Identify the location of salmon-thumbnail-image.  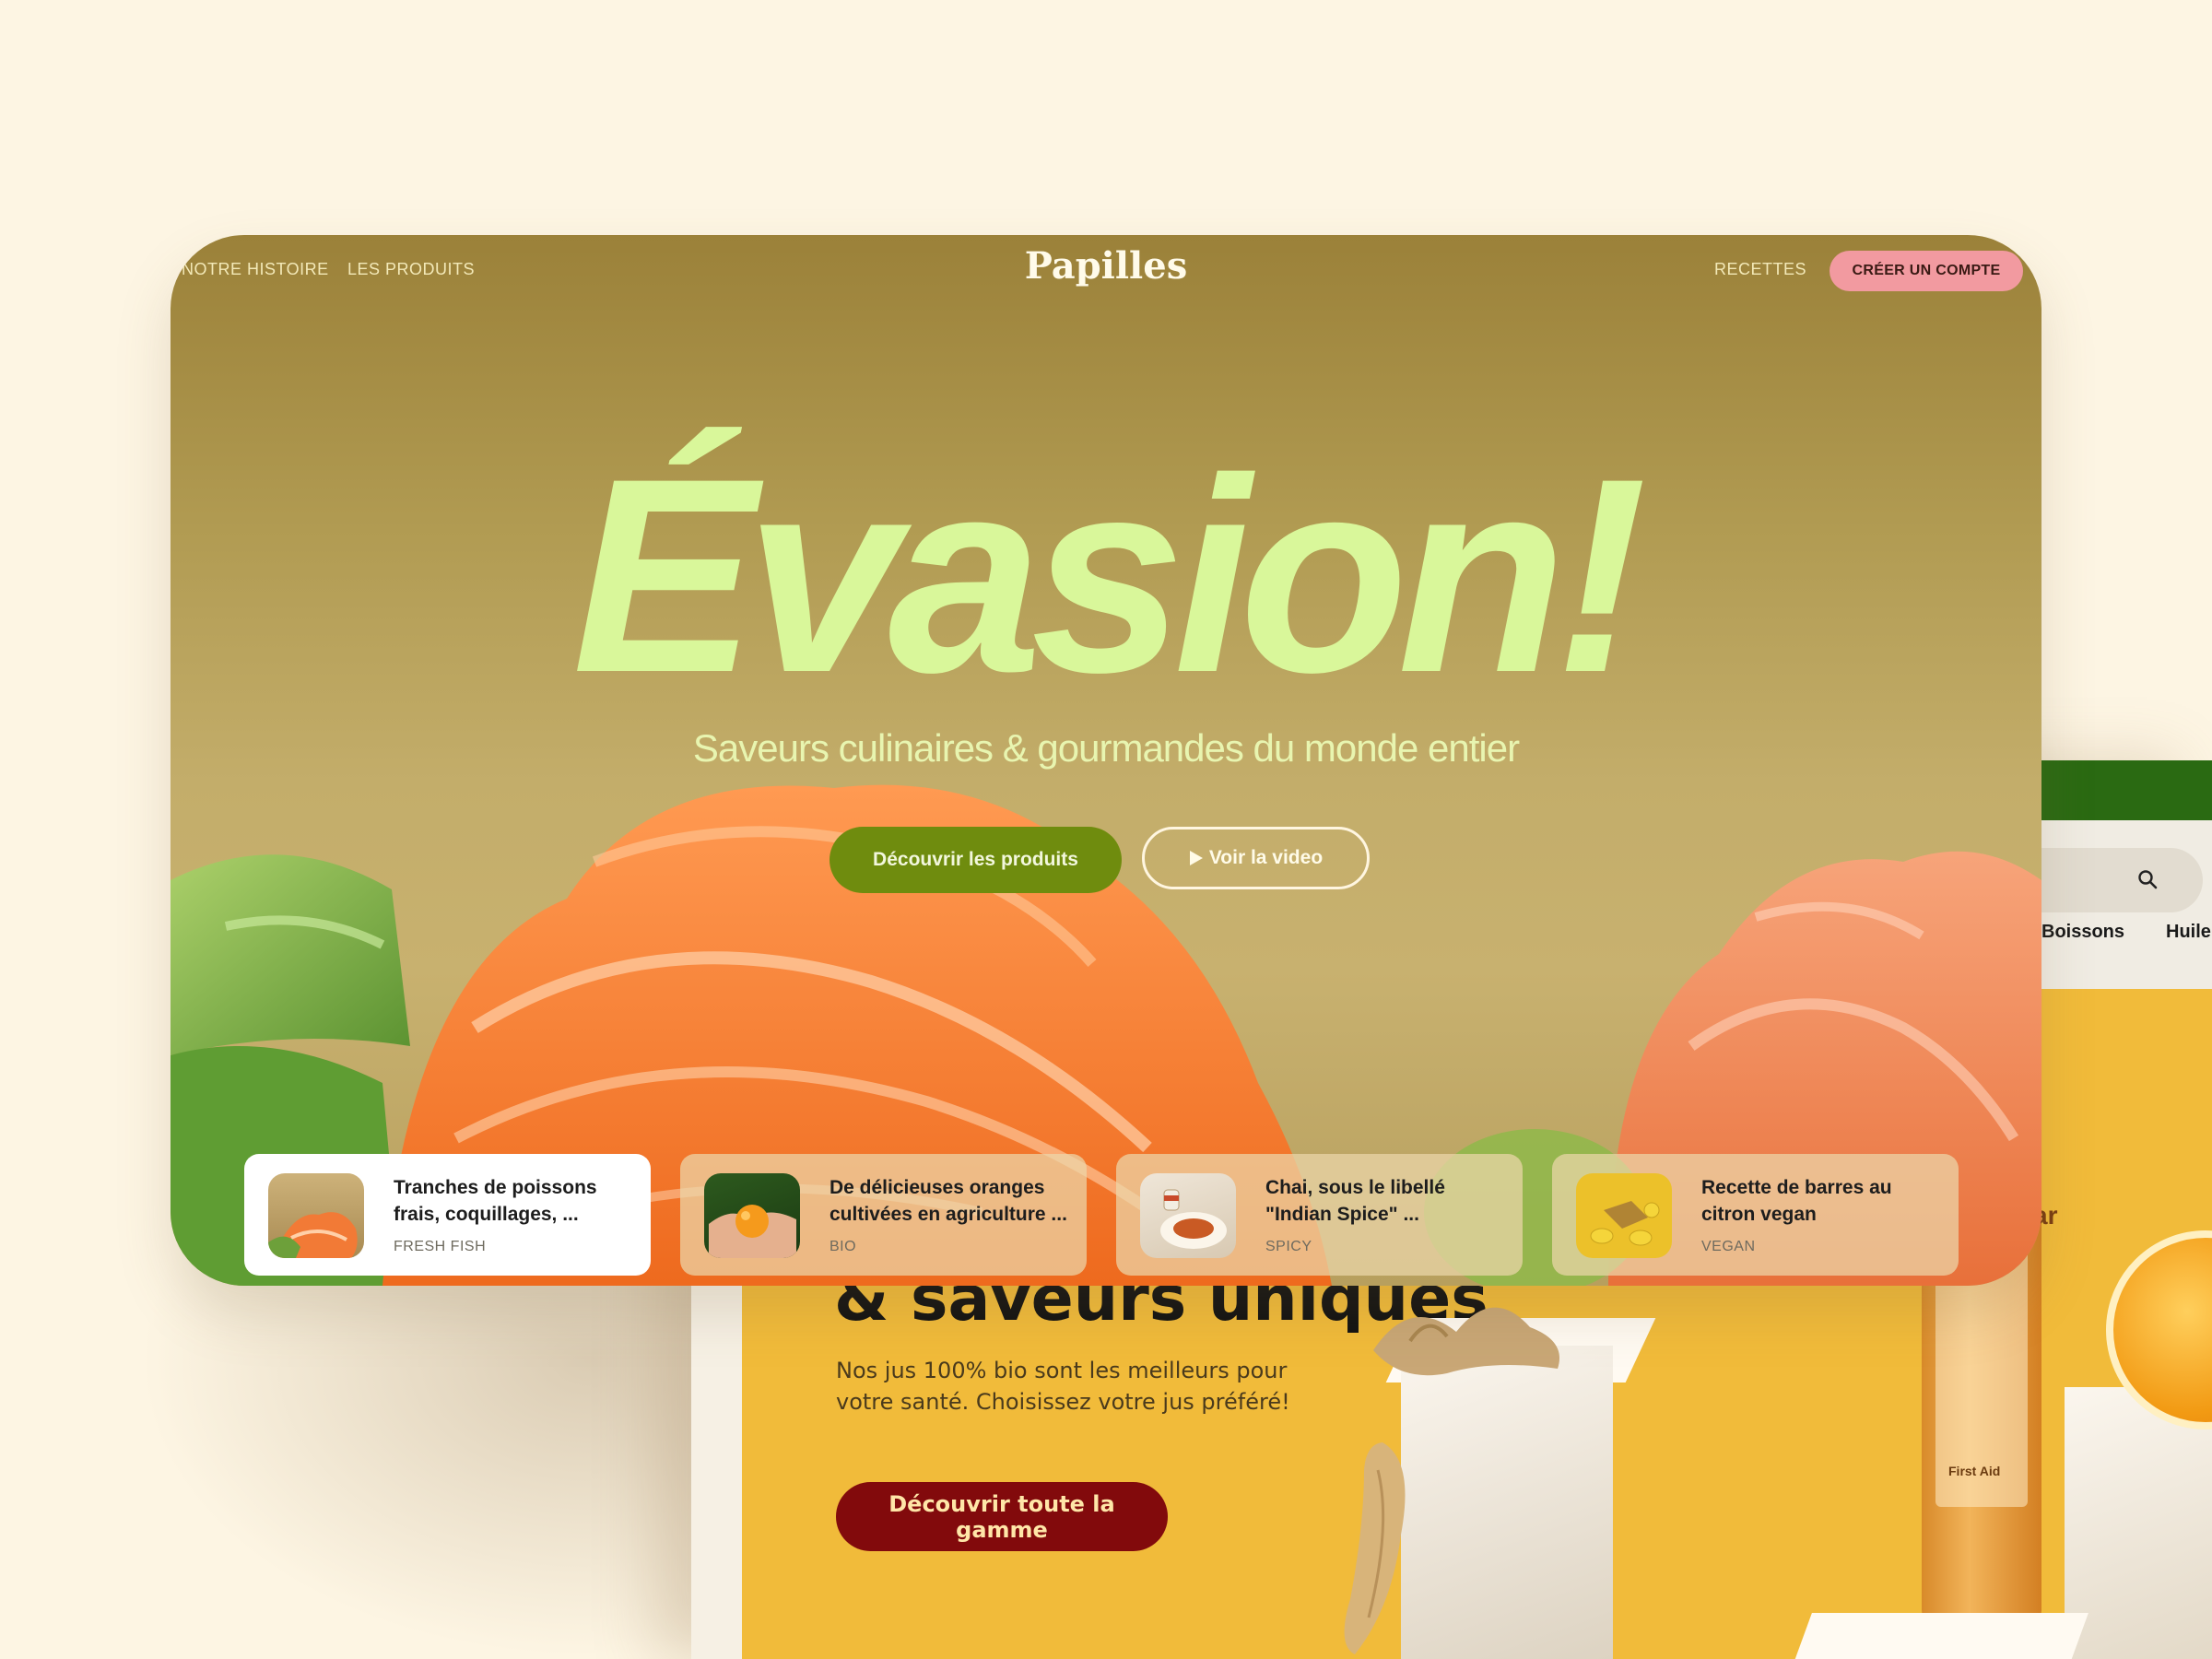
(313, 1235).